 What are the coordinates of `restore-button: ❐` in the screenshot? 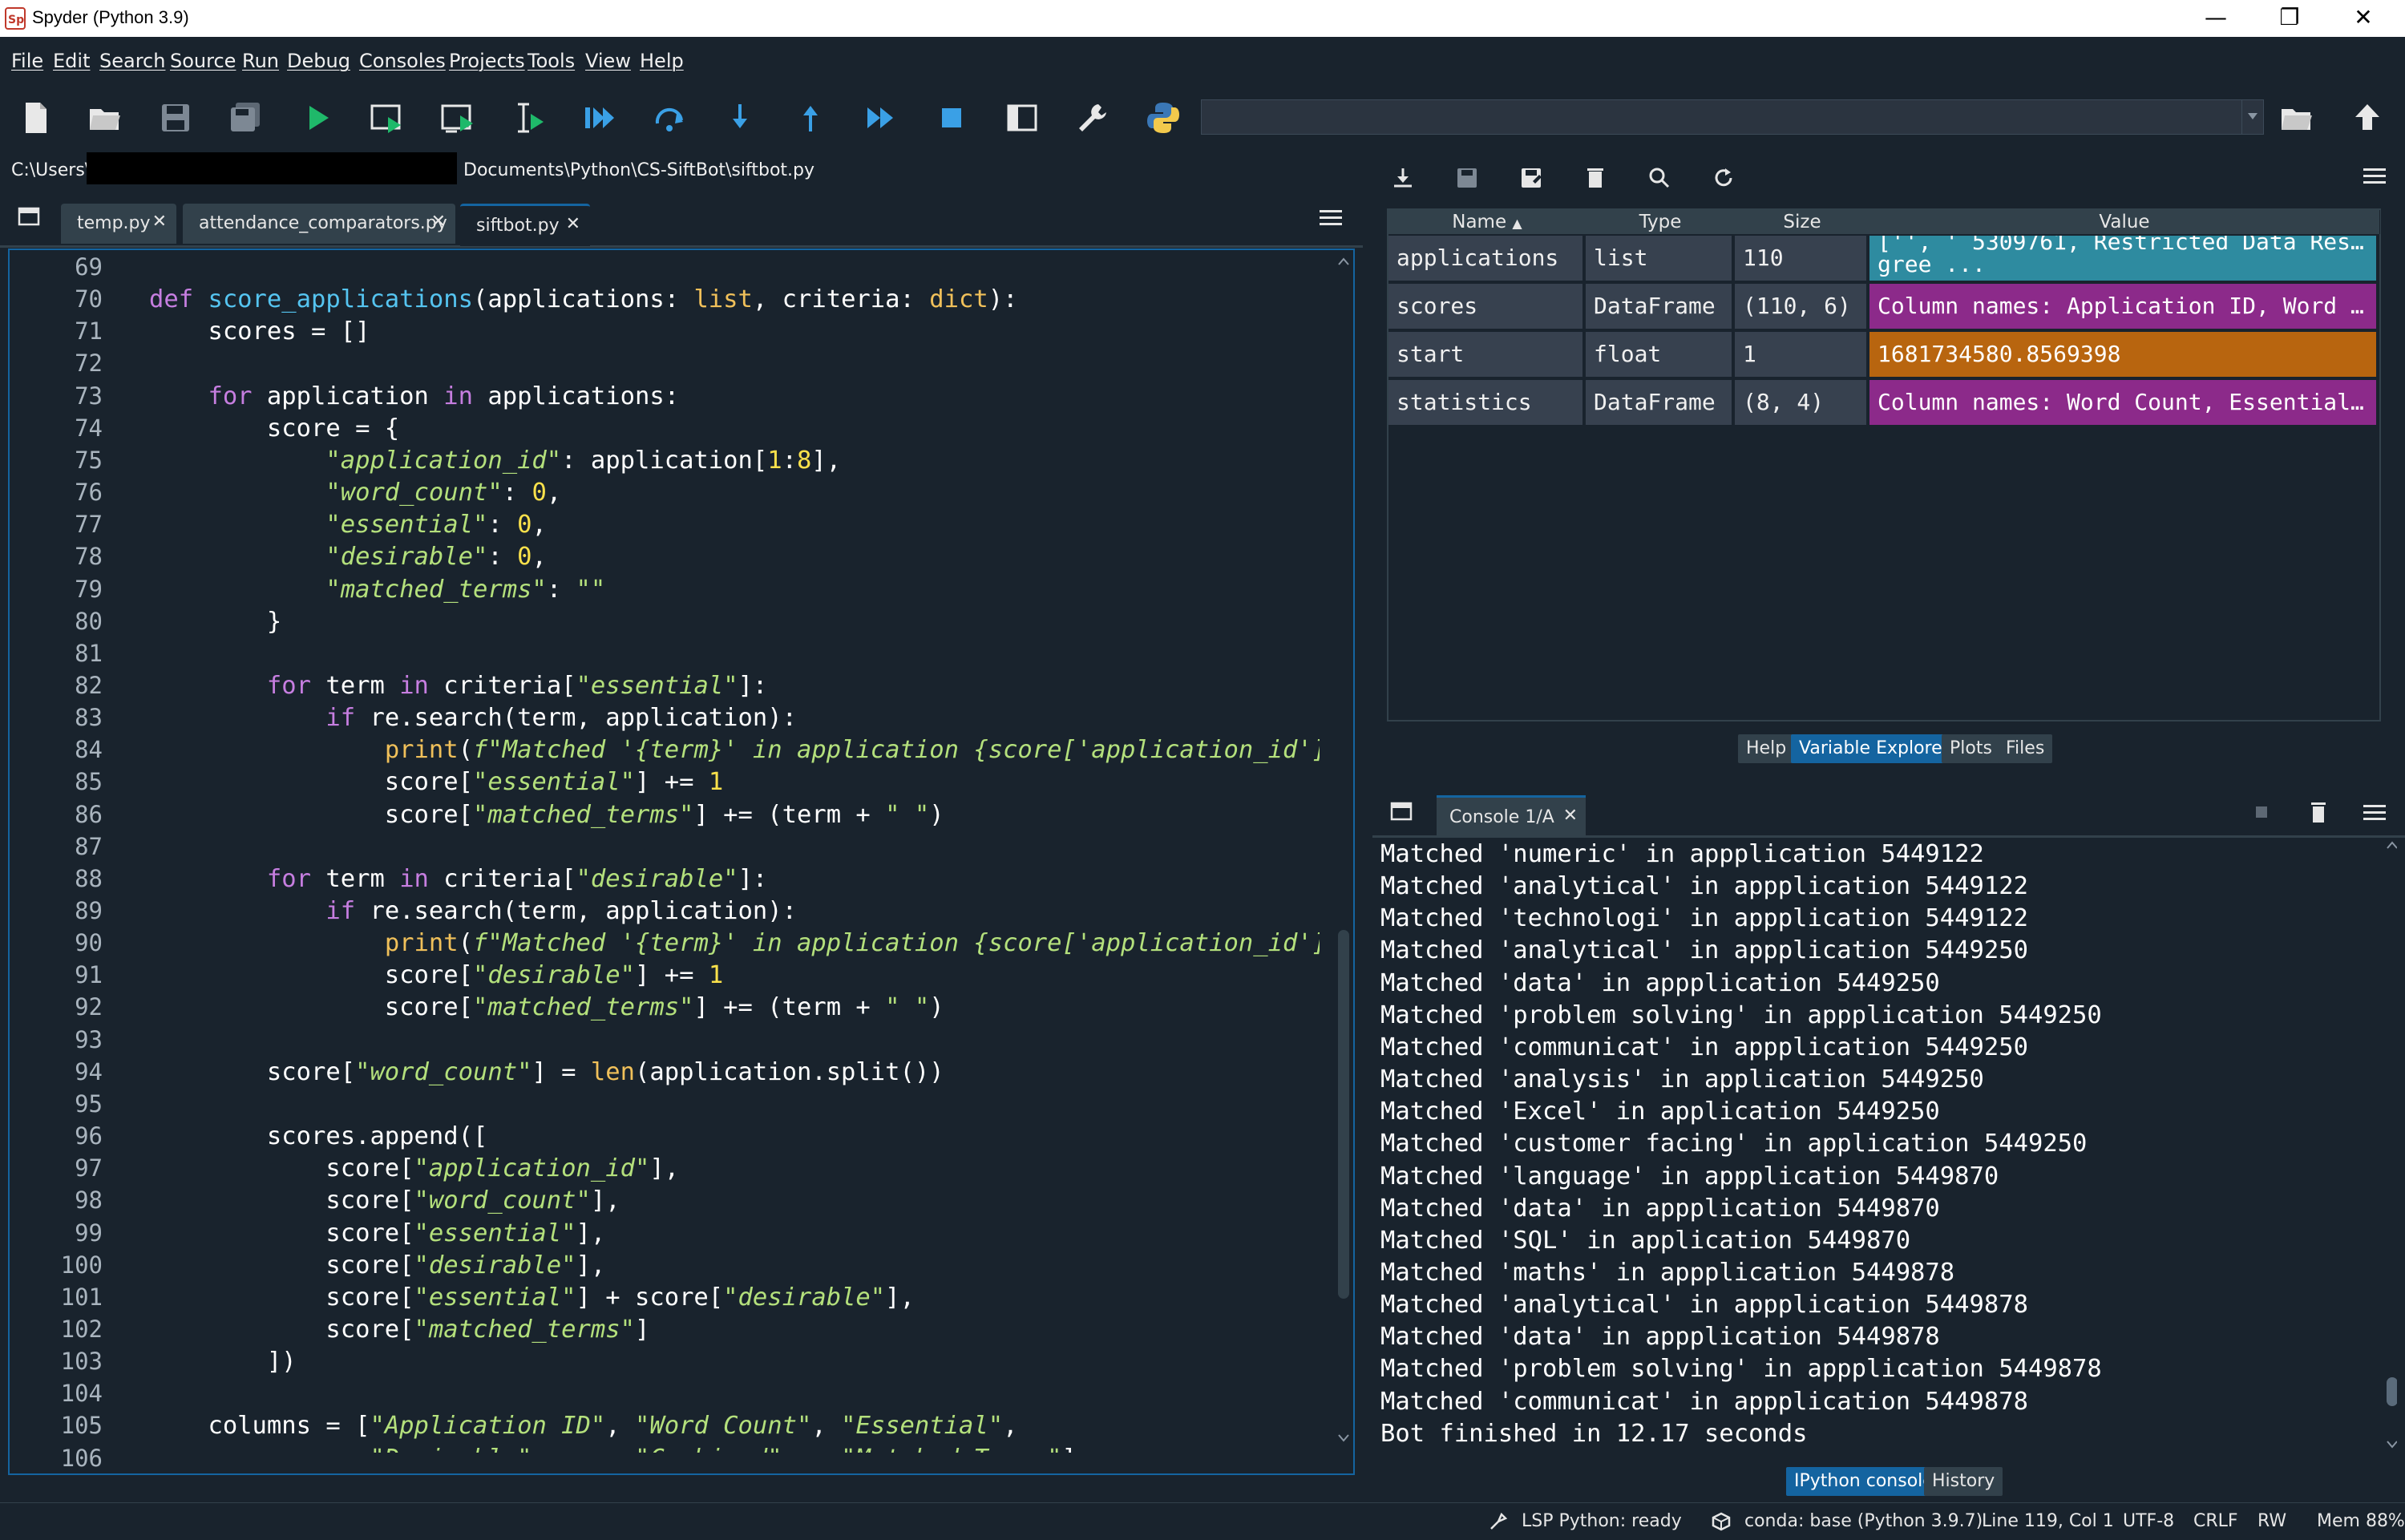 It's located at (2289, 19).